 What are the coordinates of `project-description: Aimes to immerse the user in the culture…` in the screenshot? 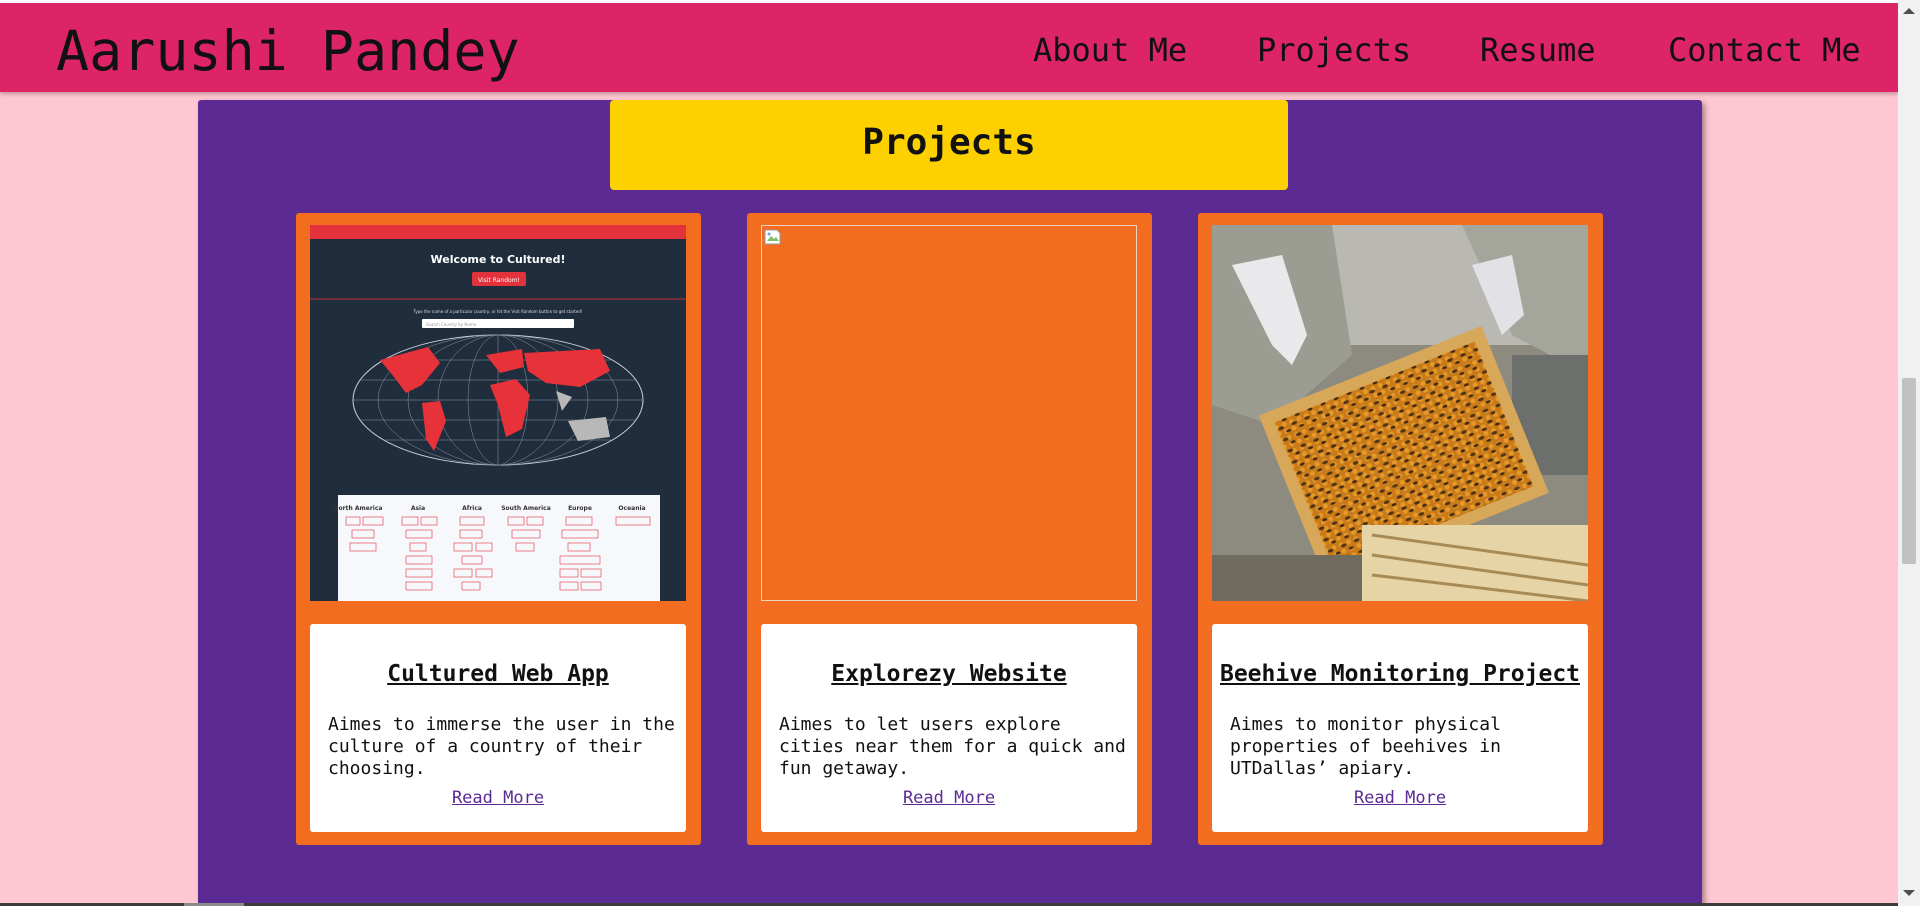 It's located at (501, 746).